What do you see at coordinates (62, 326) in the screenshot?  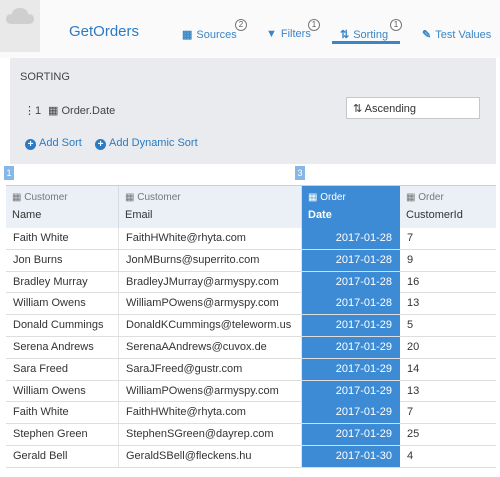 I see `customer-name-cell: Donald Cummings` at bounding box center [62, 326].